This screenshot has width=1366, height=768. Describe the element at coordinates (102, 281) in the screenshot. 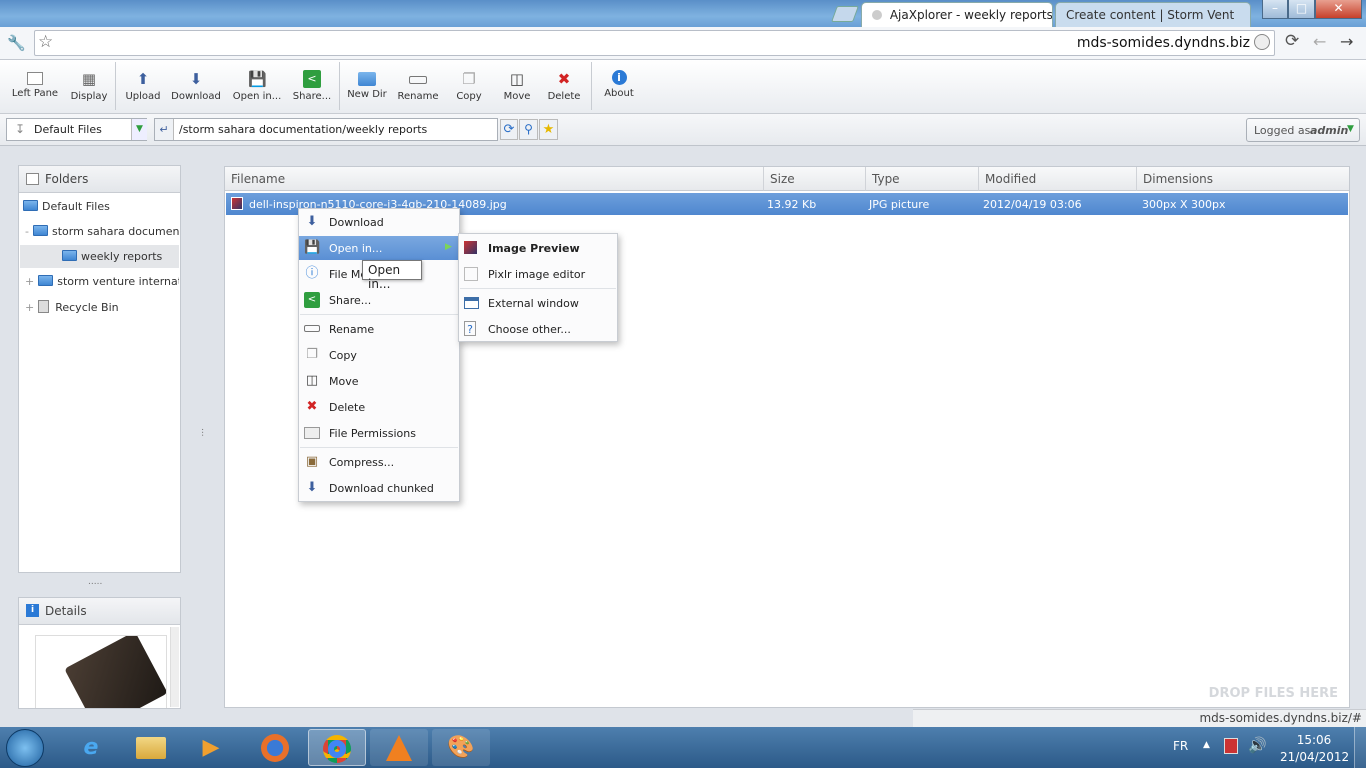

I see `tree-item-storm-venture: + storm venture international` at that location.